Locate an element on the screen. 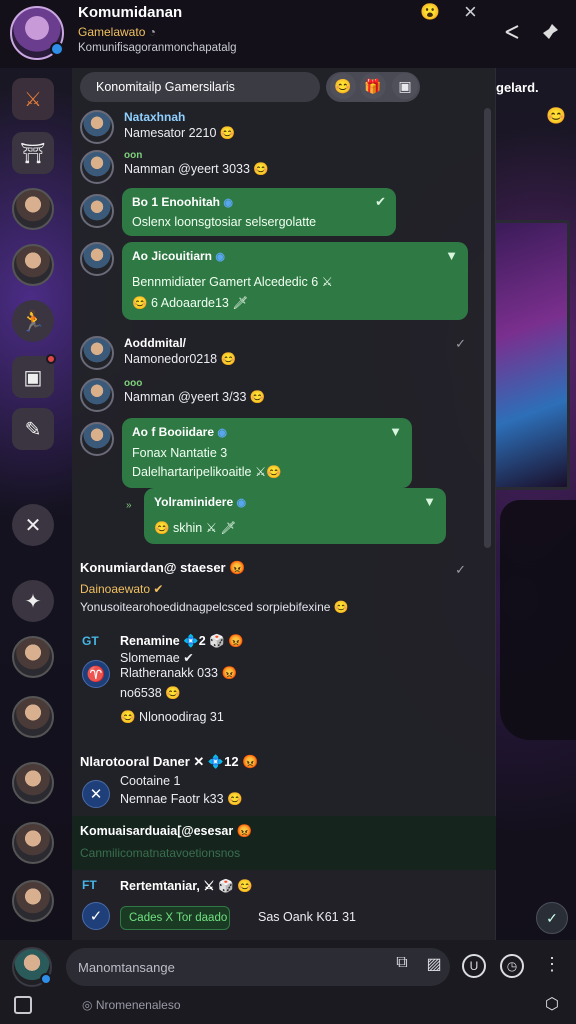  unread-dot is located at coordinates (51, 359).